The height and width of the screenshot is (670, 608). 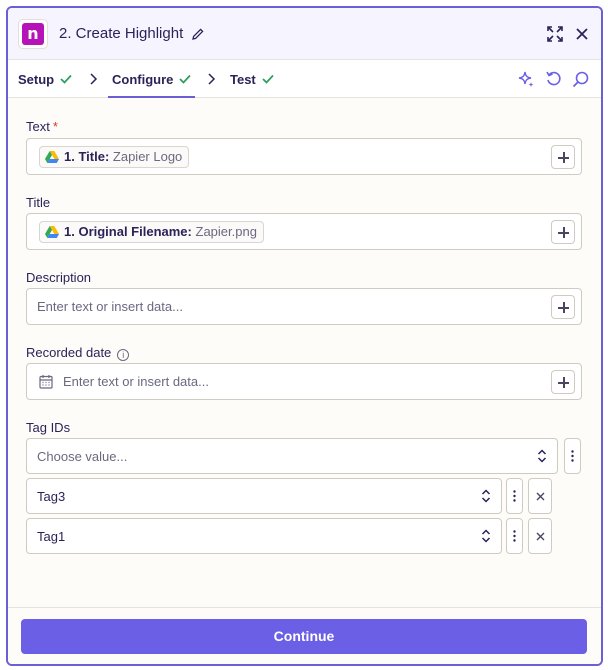 I want to click on step-title: 2. Create Highlight, so click(x=121, y=33).